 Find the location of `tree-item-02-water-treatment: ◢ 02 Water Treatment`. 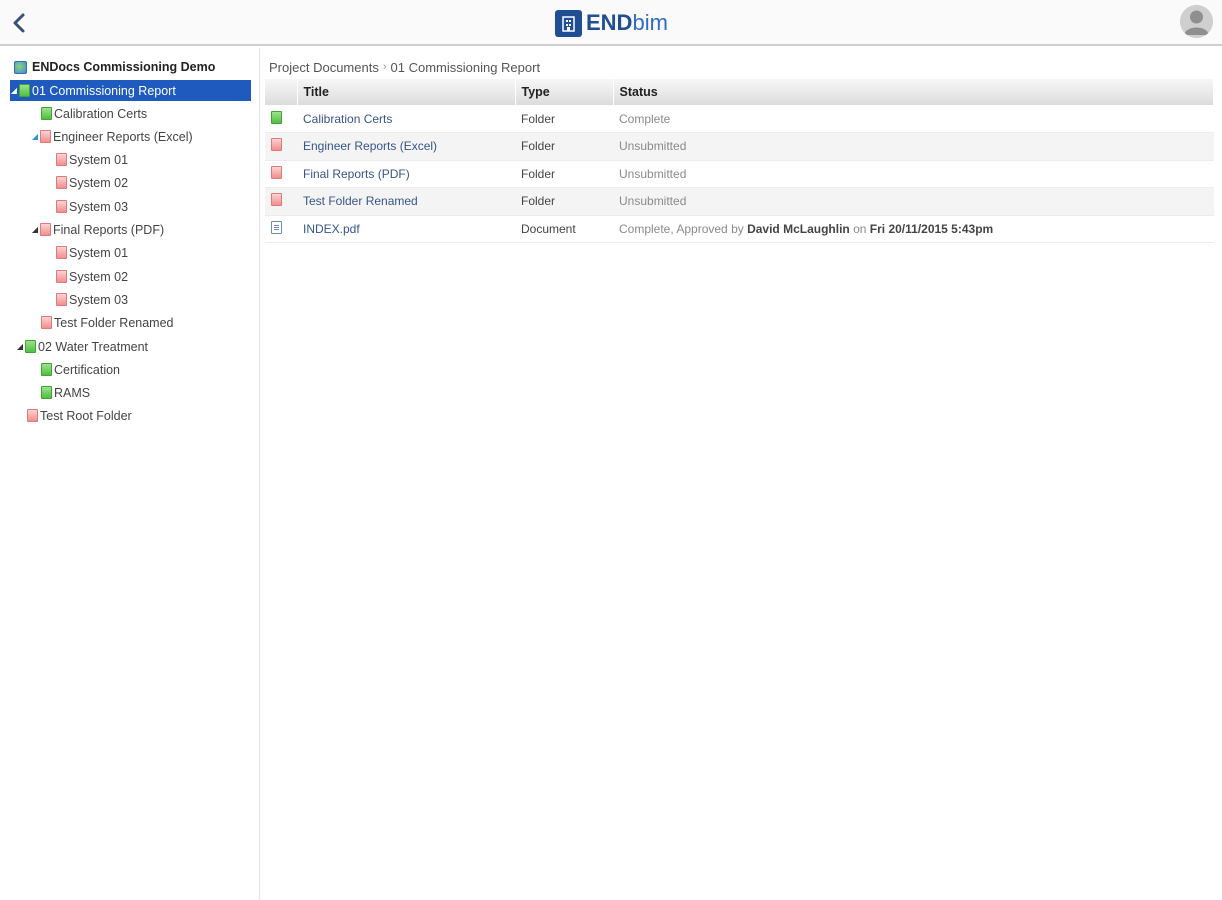

tree-item-02-water-treatment: ◢ 02 Water Treatment is located at coordinates (82, 346).